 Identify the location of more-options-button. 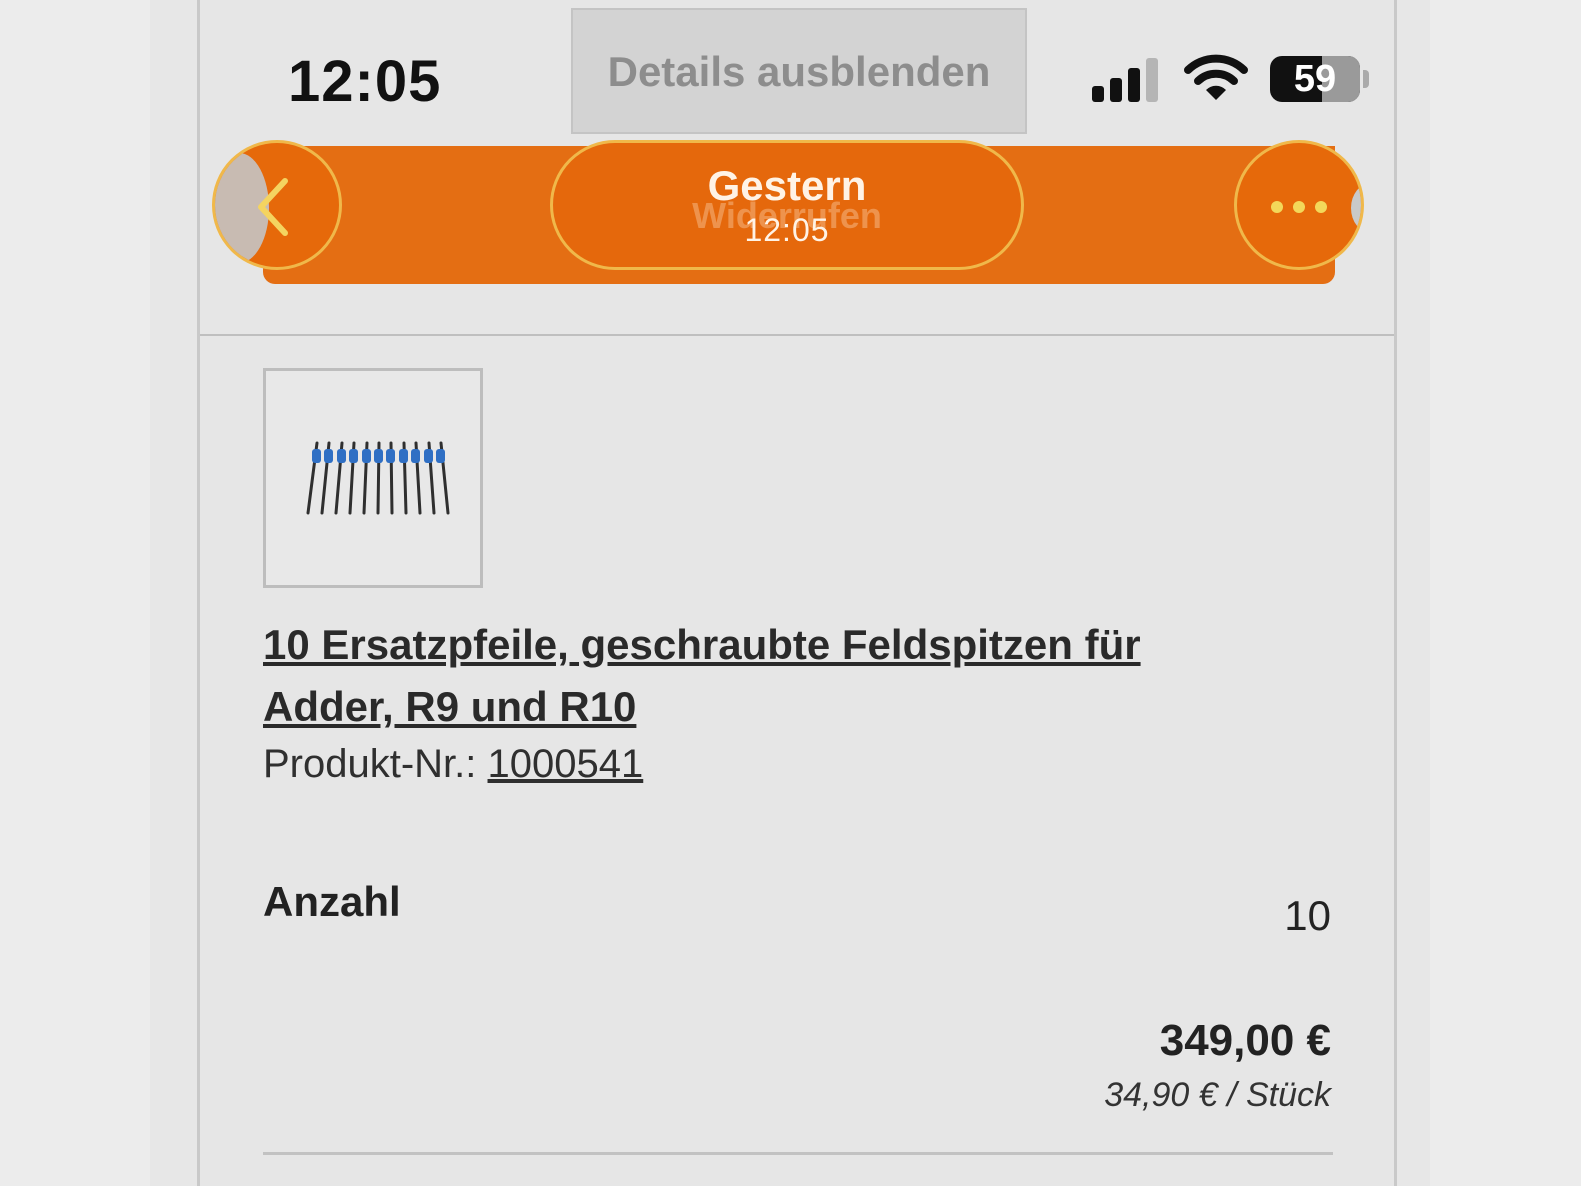
(1299, 205).